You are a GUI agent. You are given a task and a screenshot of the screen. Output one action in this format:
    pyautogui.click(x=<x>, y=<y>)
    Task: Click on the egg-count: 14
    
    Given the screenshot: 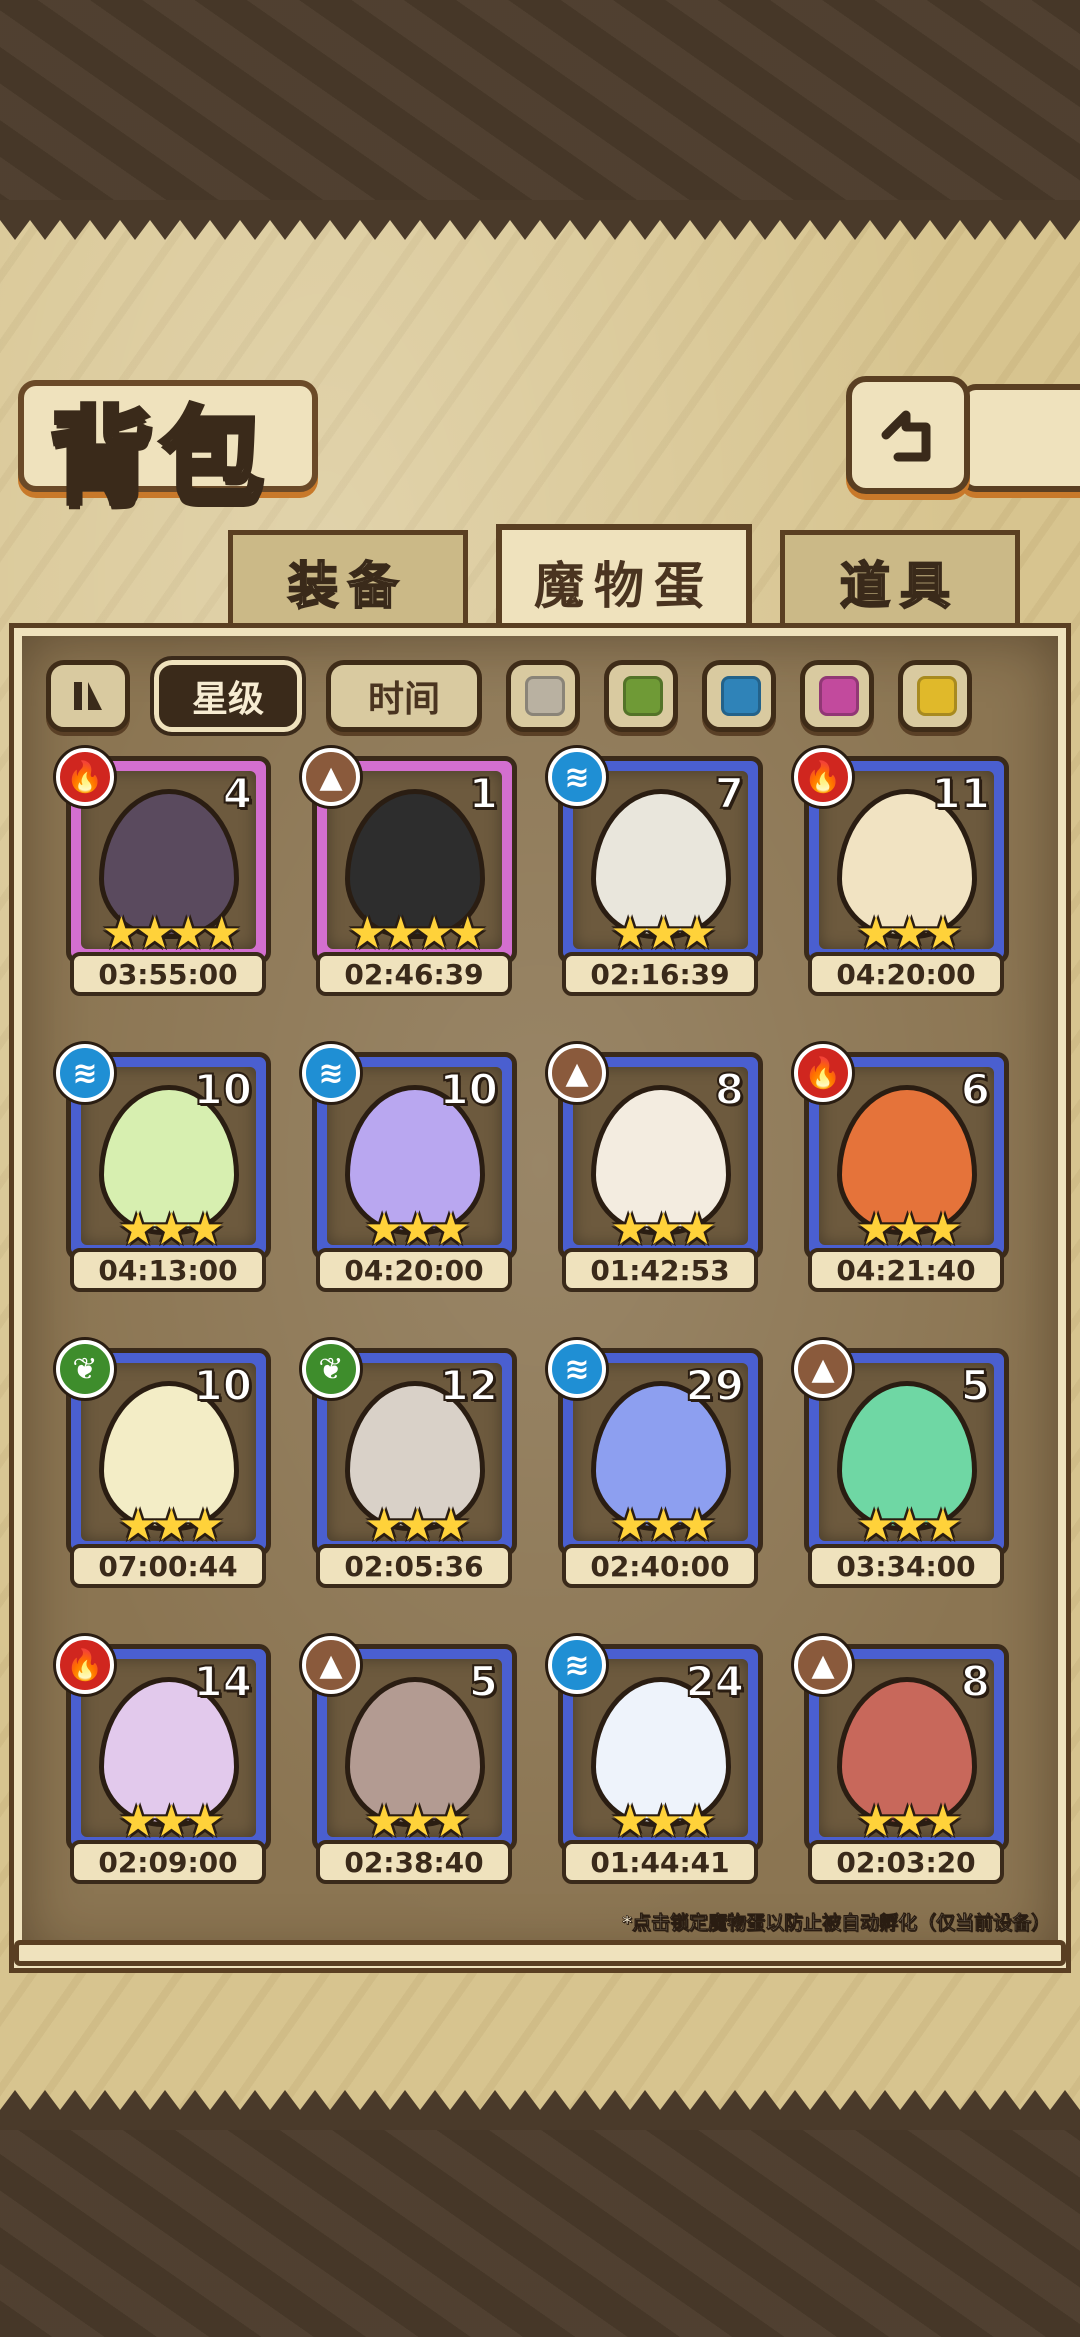 What is the action you would take?
    pyautogui.click(x=223, y=1681)
    